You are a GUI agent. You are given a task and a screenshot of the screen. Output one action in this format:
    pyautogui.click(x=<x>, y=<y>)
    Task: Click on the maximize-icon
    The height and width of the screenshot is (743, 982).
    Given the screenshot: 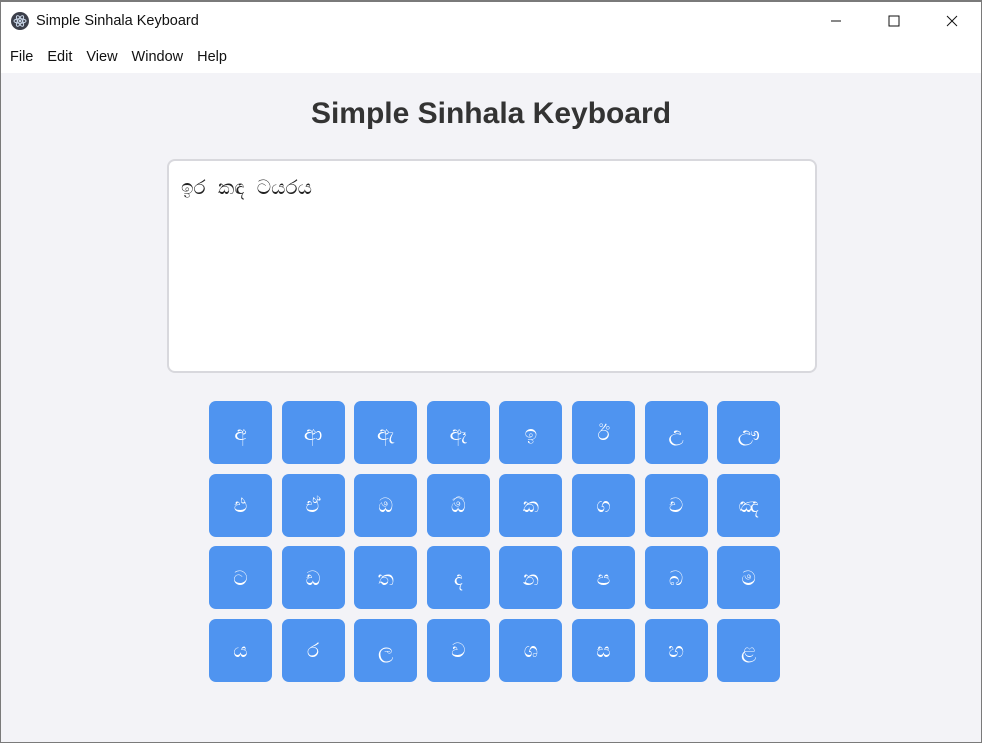 What is the action you would take?
    pyautogui.click(x=894, y=21)
    